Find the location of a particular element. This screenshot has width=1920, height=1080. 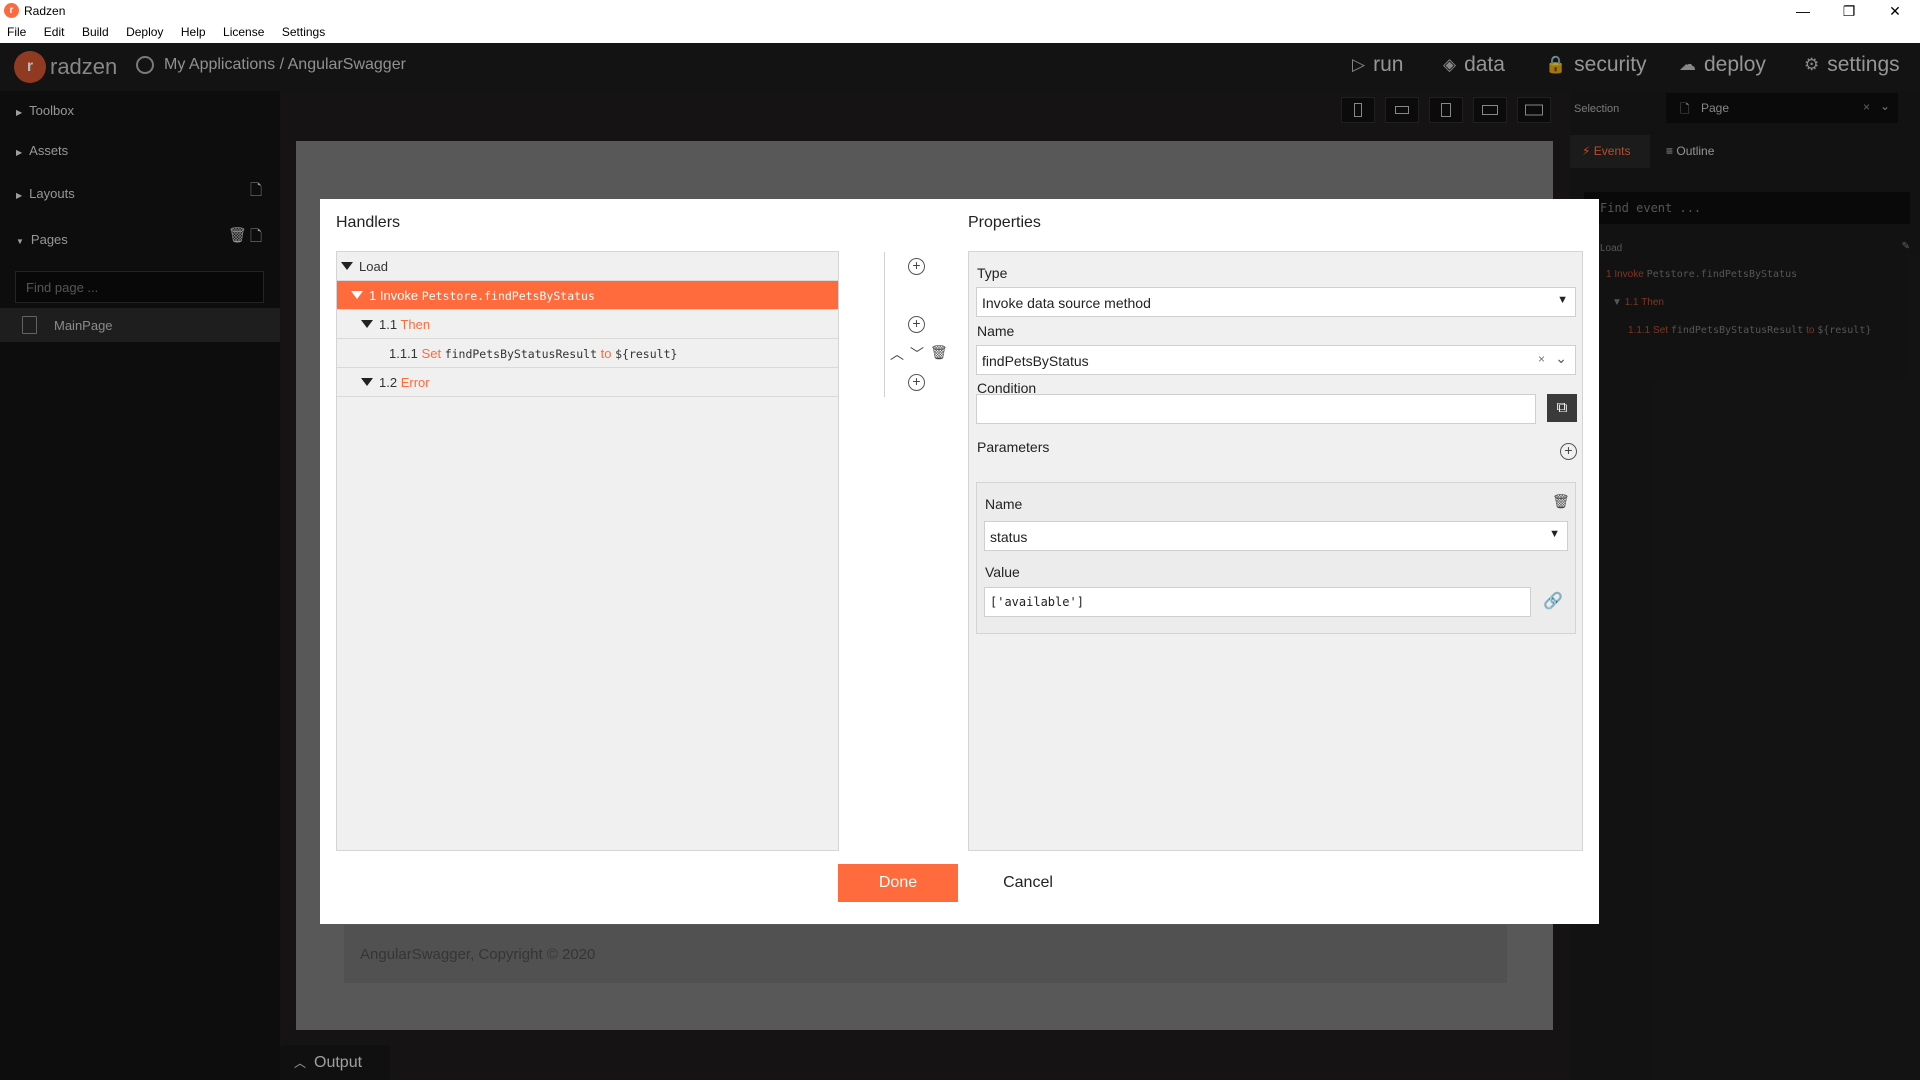

tree-row-num: 1 is located at coordinates (373, 295).